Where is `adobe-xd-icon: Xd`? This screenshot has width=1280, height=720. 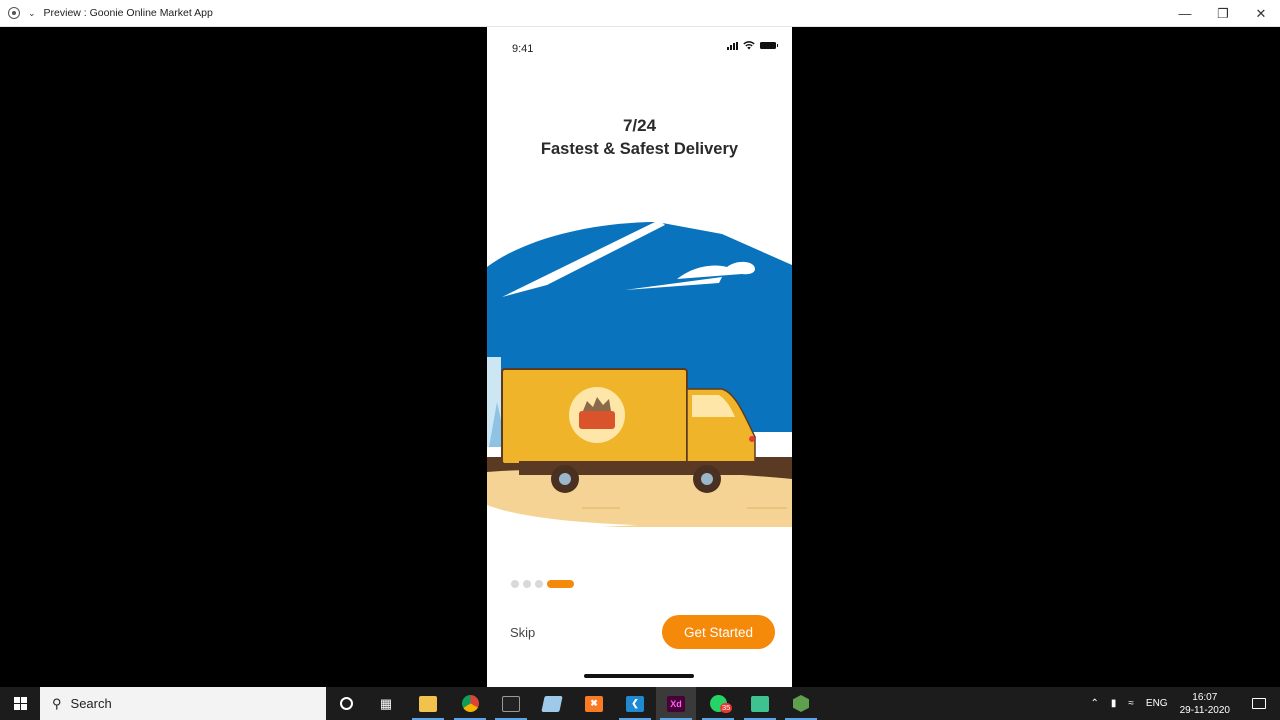 adobe-xd-icon: Xd is located at coordinates (676, 703).